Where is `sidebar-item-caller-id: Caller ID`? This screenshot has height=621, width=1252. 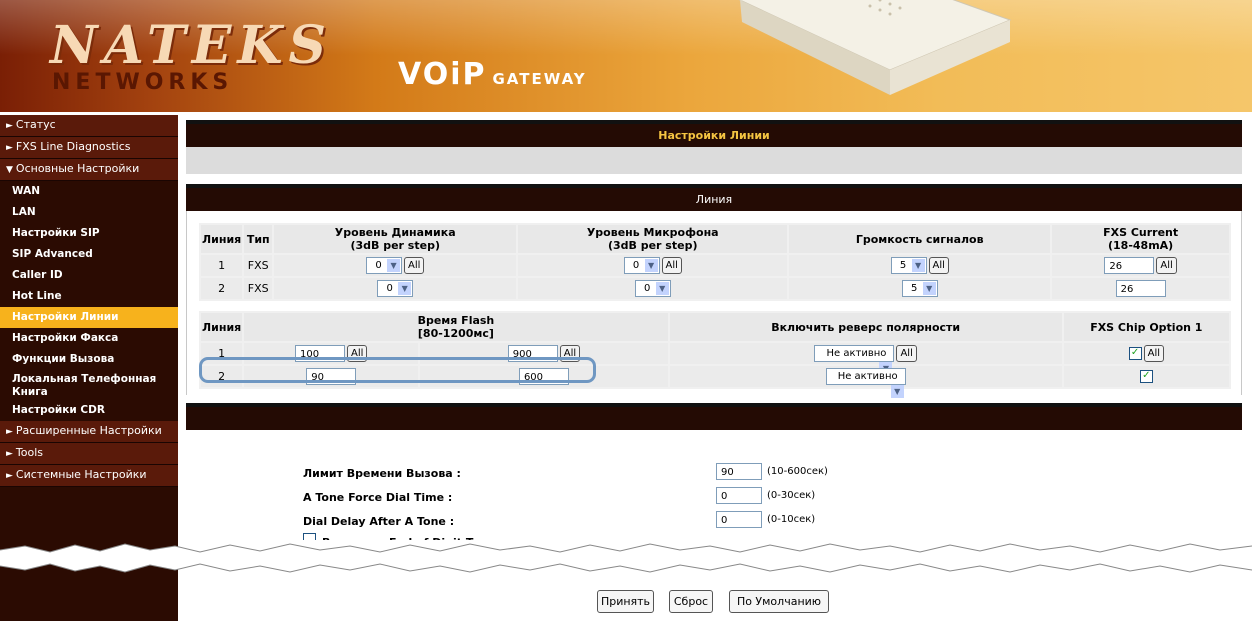
sidebar-item-caller-id: Caller ID is located at coordinates (89, 275).